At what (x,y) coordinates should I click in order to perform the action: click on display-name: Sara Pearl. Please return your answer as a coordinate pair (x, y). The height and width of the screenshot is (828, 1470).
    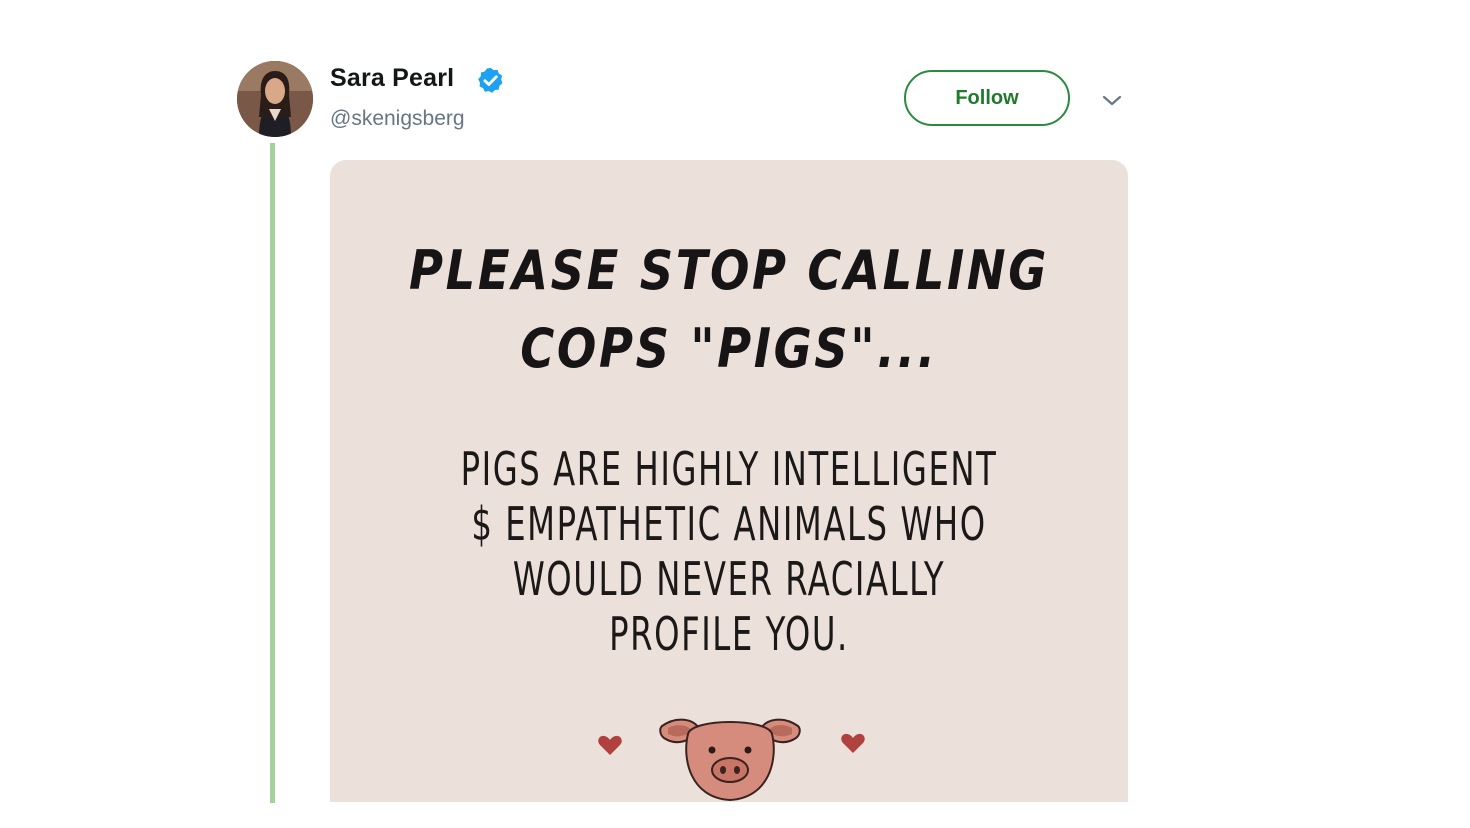
    Looking at the image, I should click on (392, 78).